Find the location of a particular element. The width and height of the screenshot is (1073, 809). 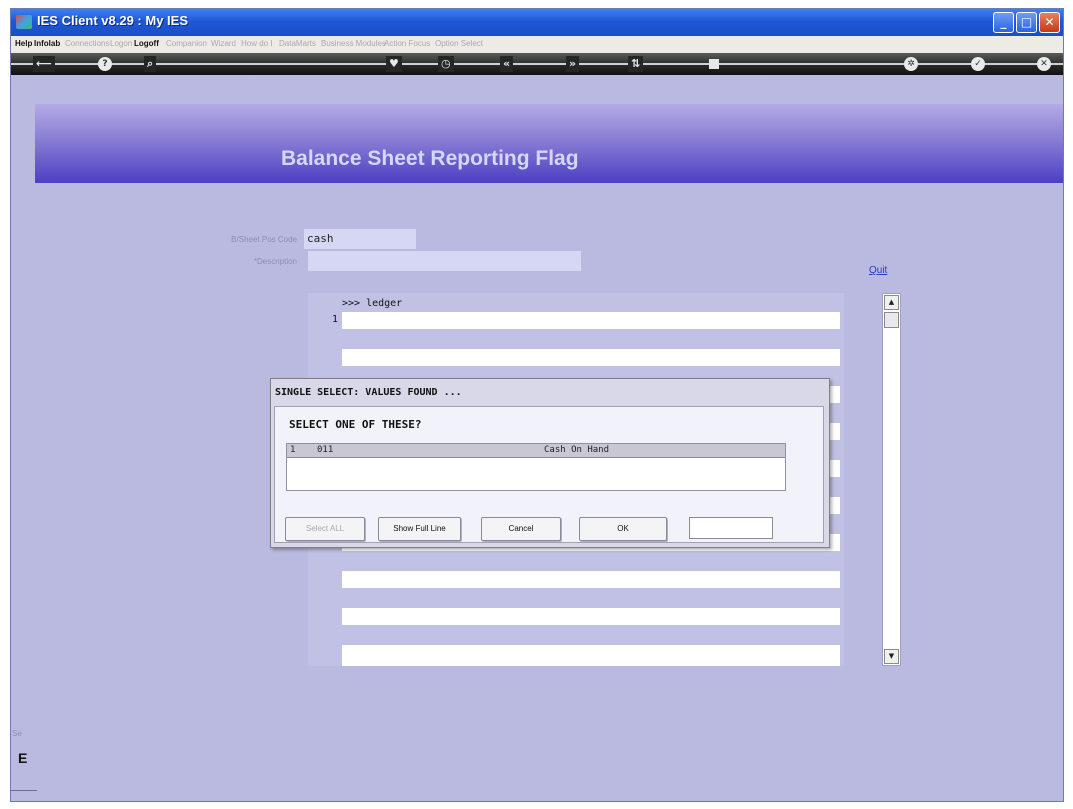

scroll-thumb is located at coordinates (891, 320).